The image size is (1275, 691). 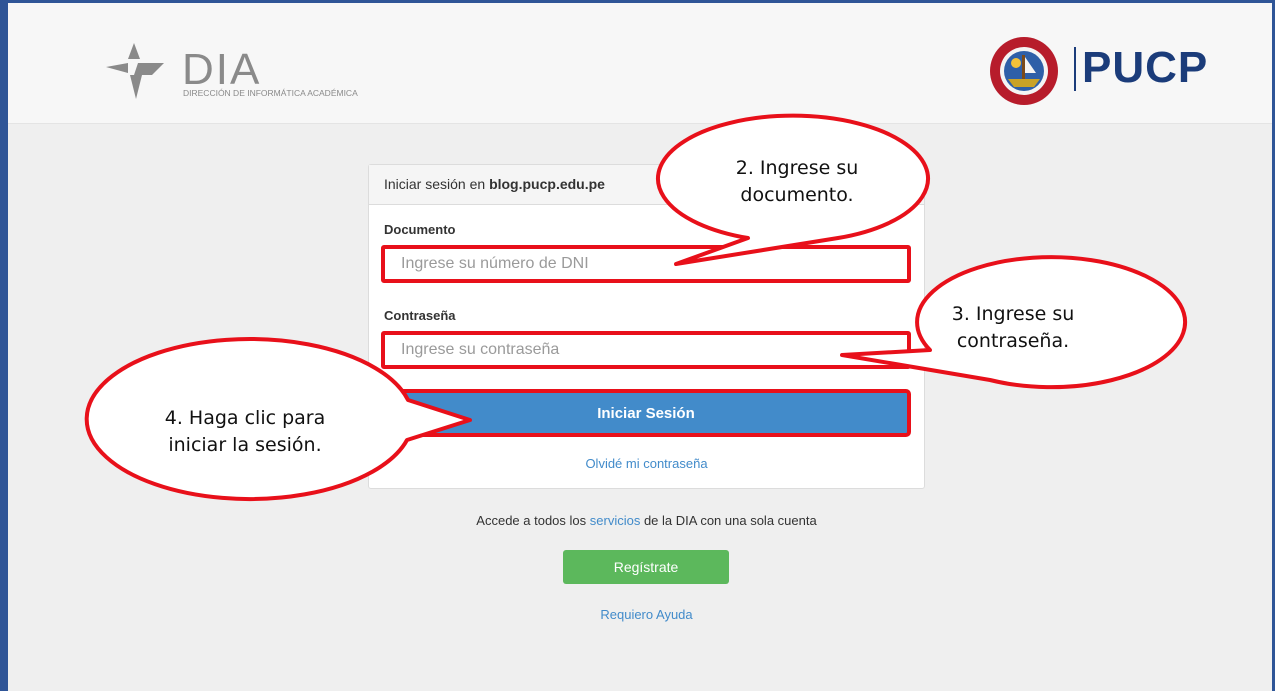 I want to click on document-input, so click(x=646, y=264).